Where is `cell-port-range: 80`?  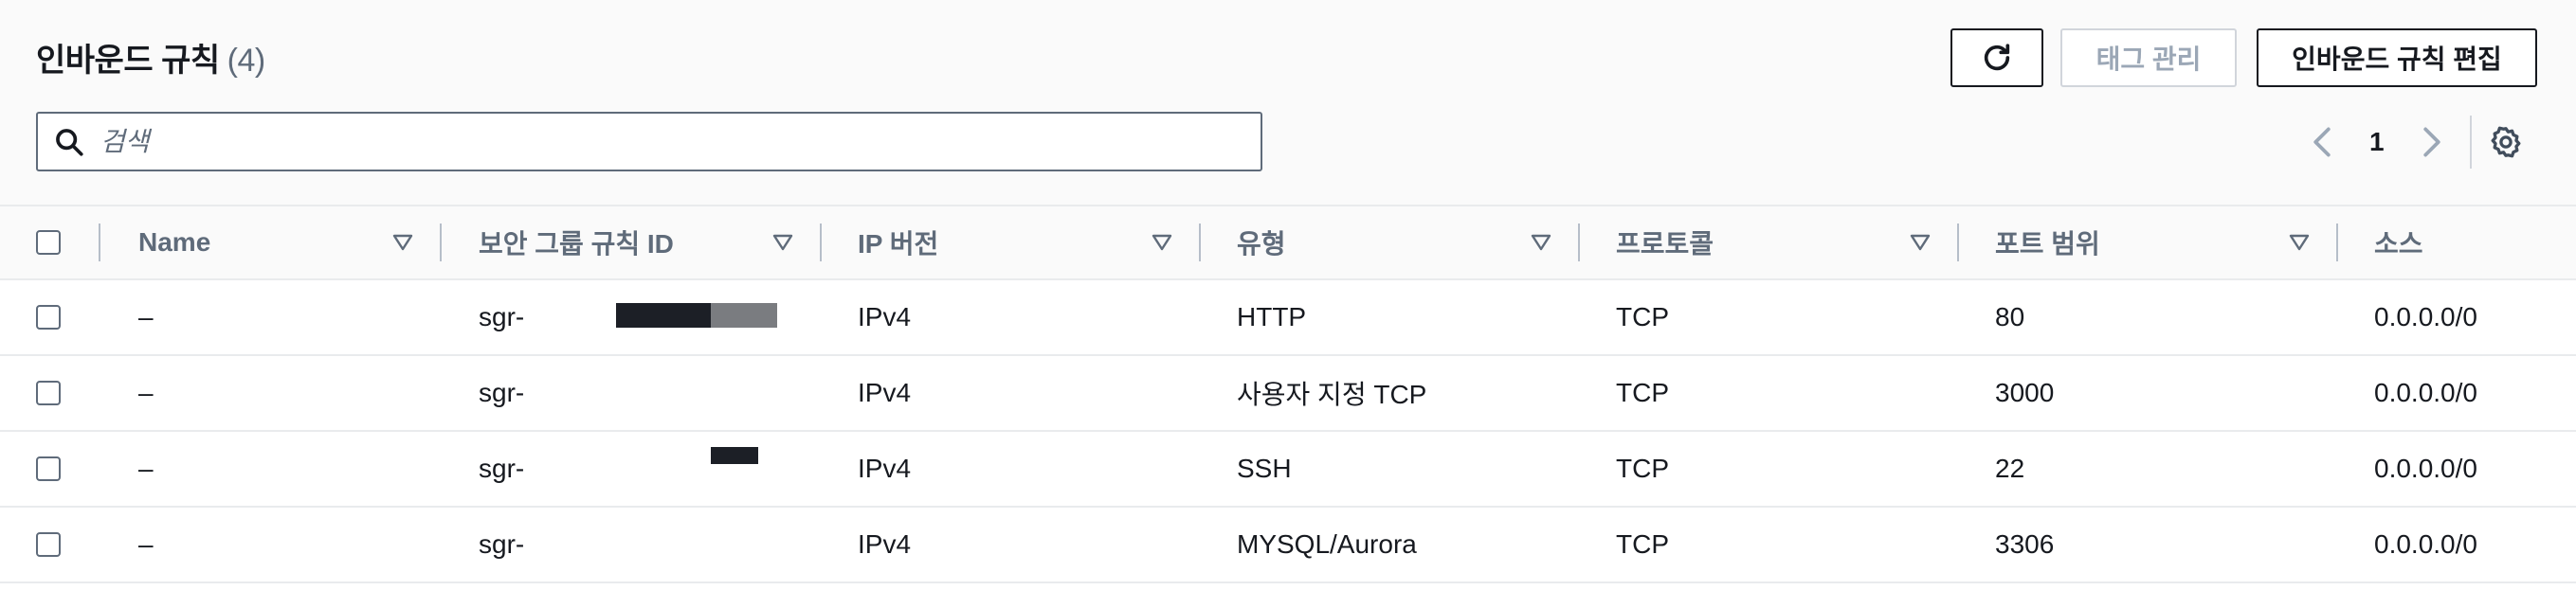
cell-port-range: 80 is located at coordinates (2010, 316).